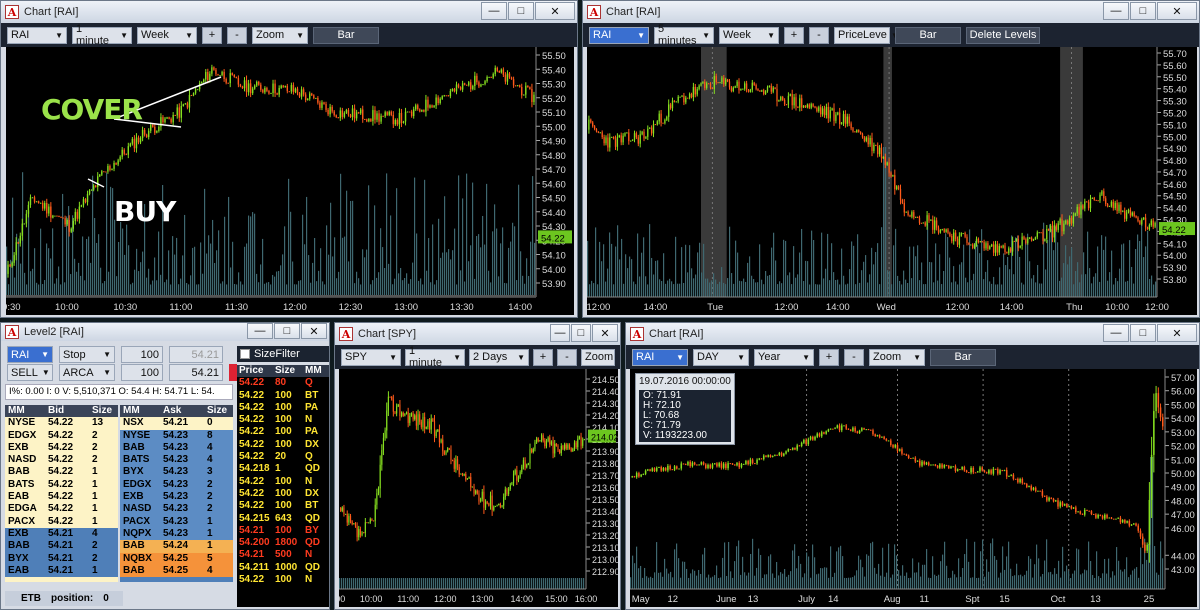 The width and height of the screenshot is (1200, 610). What do you see at coordinates (87, 372) in the screenshot?
I see `route-select: ARCA ▼` at bounding box center [87, 372].